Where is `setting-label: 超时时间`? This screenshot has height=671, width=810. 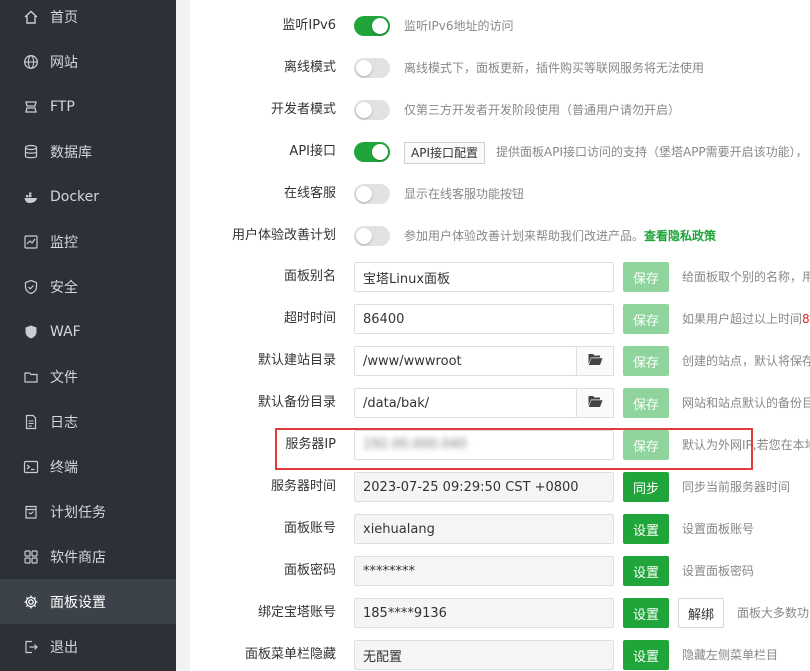
setting-label: 超时时间 is located at coordinates (309, 318).